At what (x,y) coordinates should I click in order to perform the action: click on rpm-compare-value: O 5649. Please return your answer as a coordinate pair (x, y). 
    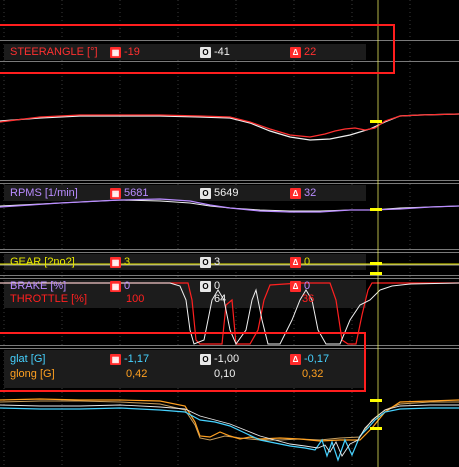
    Looking at the image, I should click on (219, 193).